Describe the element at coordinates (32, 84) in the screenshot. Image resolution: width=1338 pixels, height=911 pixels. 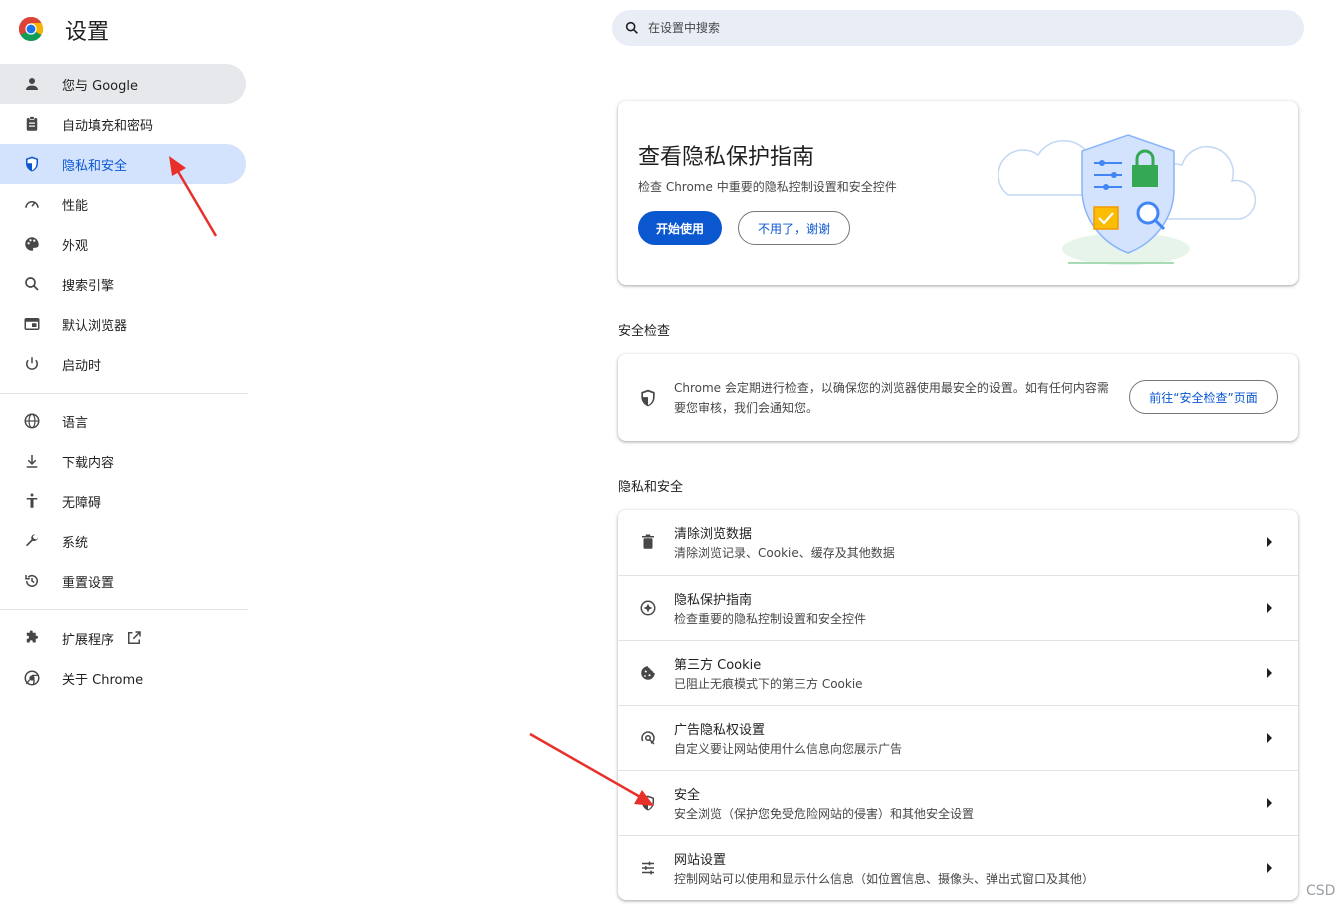
I see `person-icon` at that location.